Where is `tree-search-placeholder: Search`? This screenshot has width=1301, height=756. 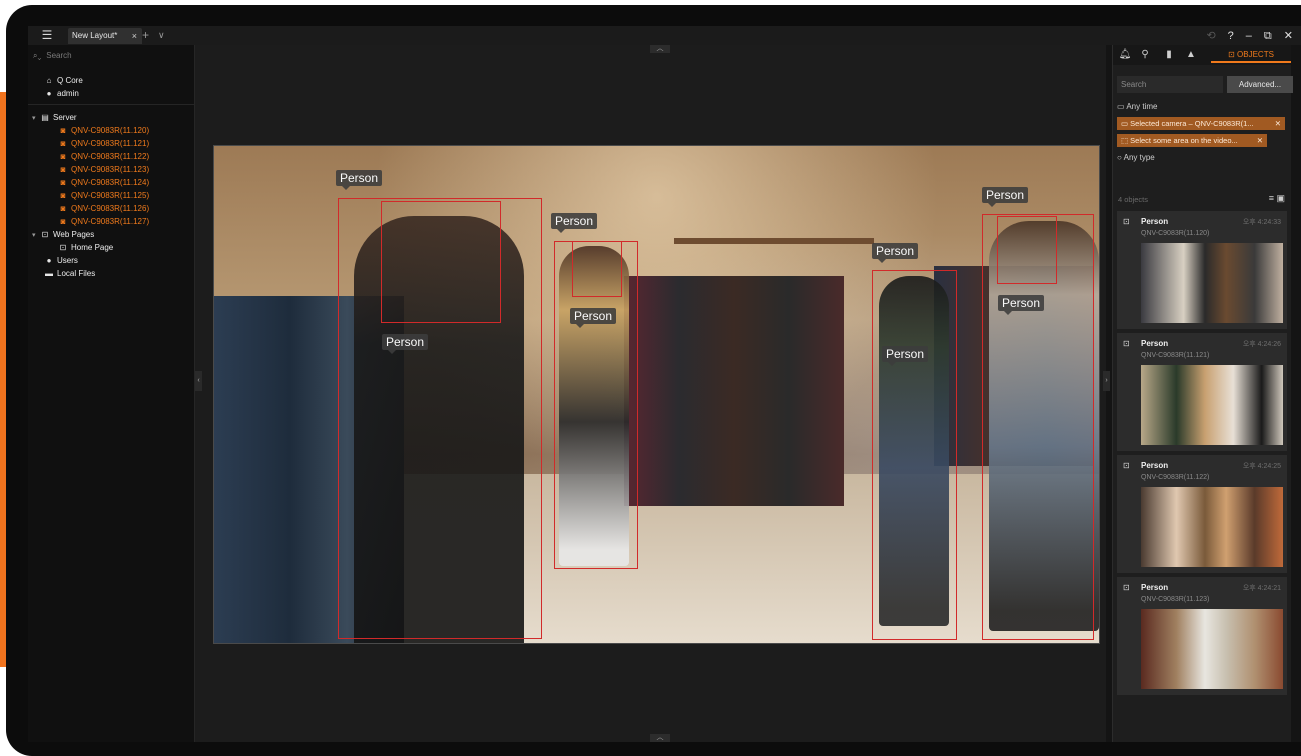 tree-search-placeholder: Search is located at coordinates (59, 55).